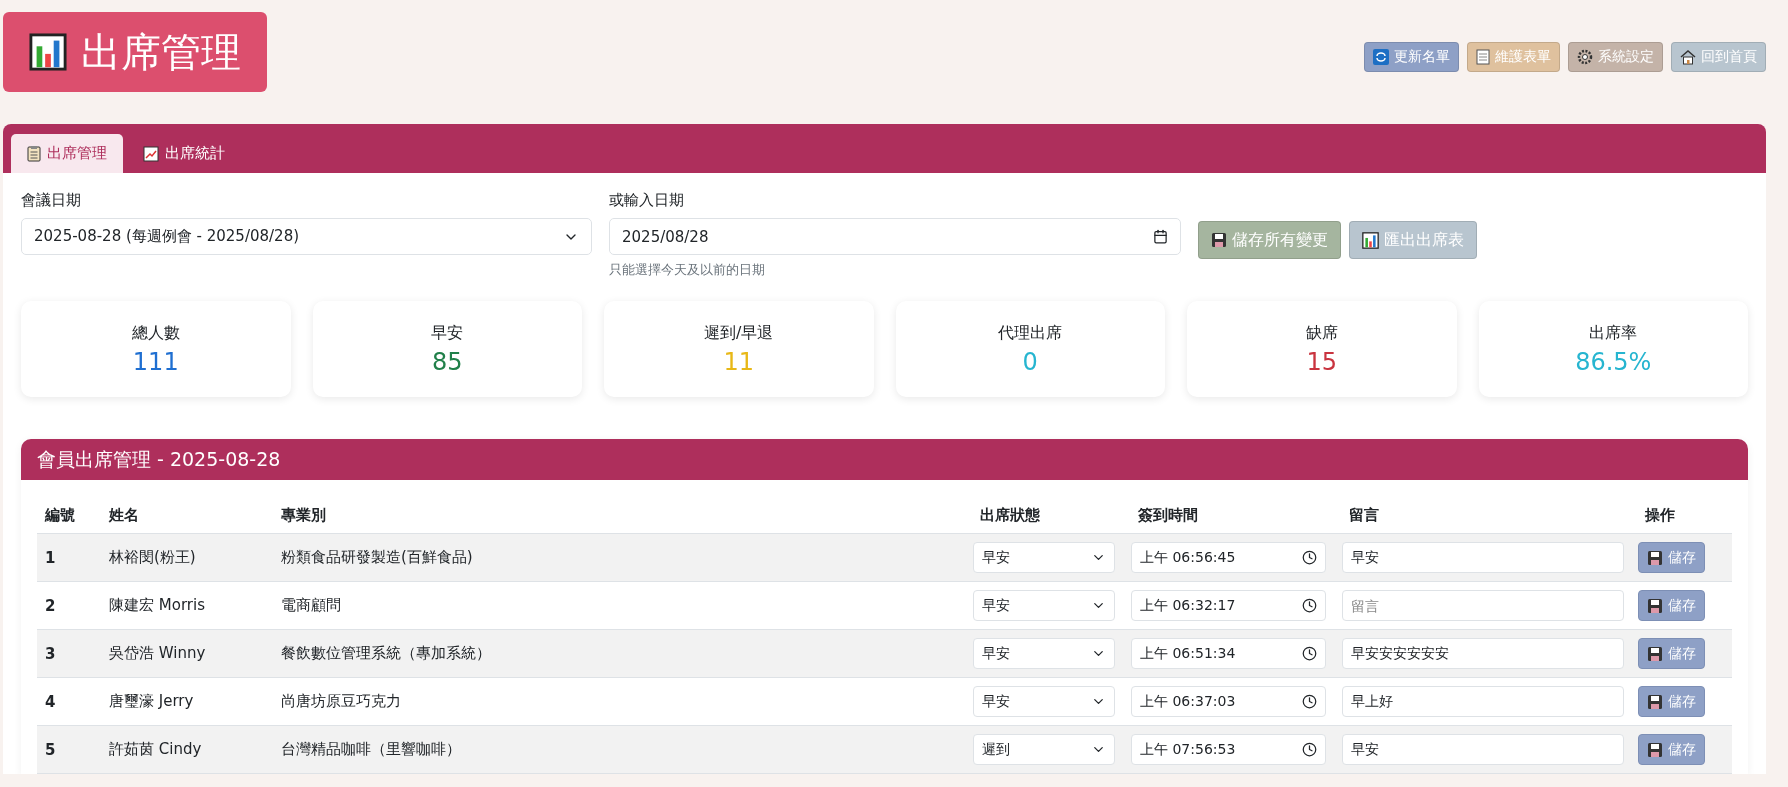  I want to click on comment-field: 早上好, so click(1483, 701).